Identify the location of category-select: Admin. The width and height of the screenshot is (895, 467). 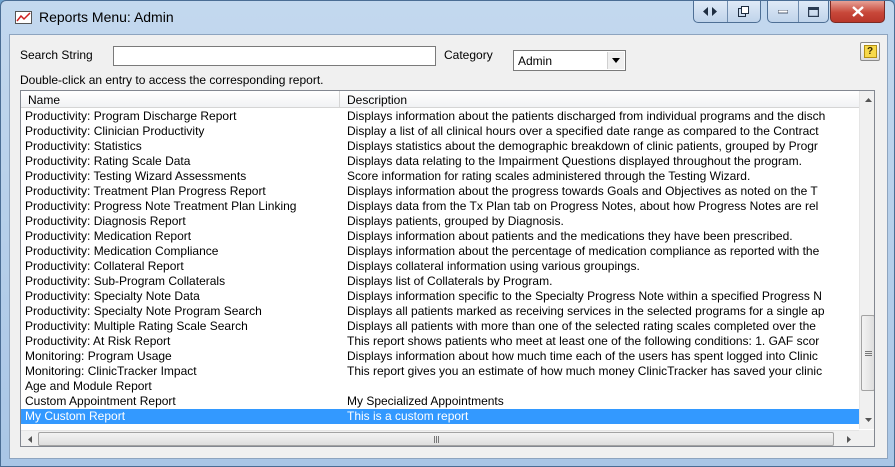
(569, 60).